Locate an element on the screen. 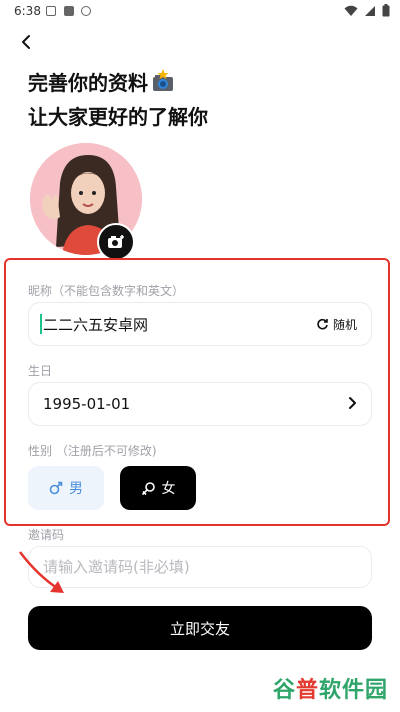 The height and width of the screenshot is (712, 400). change-avatar-button is located at coordinates (116, 242).